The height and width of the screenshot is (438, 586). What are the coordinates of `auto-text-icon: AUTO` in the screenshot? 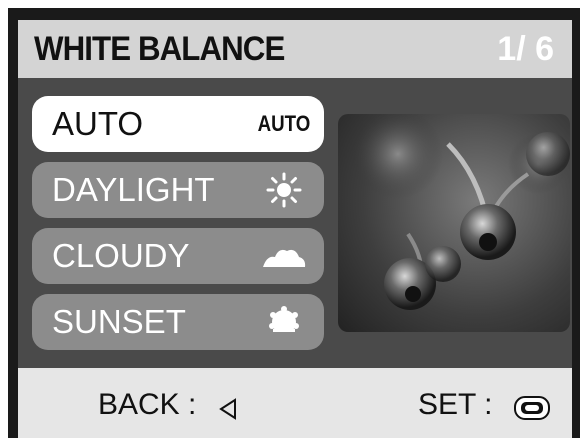 It's located at (284, 124).